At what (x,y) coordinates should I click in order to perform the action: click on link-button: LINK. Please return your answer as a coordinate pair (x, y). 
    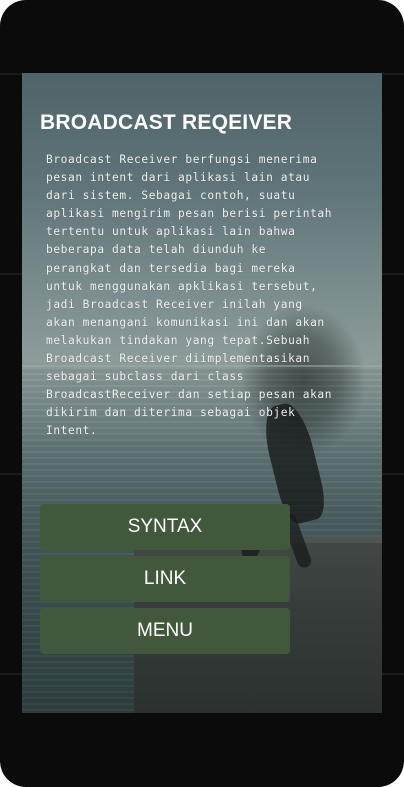
    Looking at the image, I should click on (165, 579).